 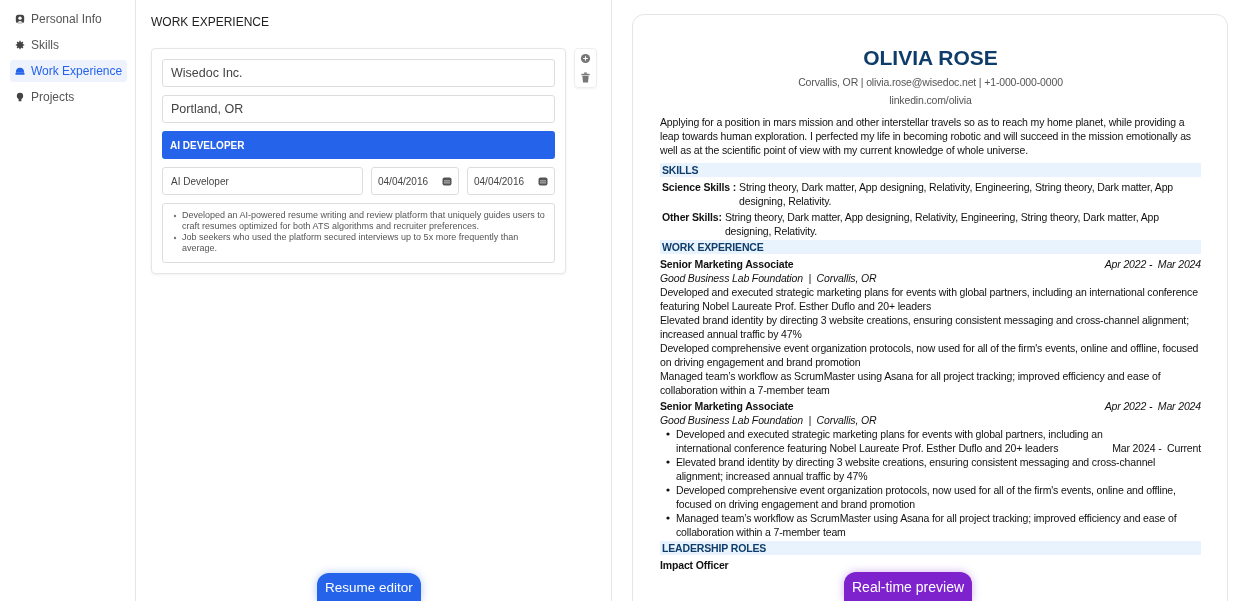 What do you see at coordinates (20, 97) in the screenshot?
I see `lightbulb-icon` at bounding box center [20, 97].